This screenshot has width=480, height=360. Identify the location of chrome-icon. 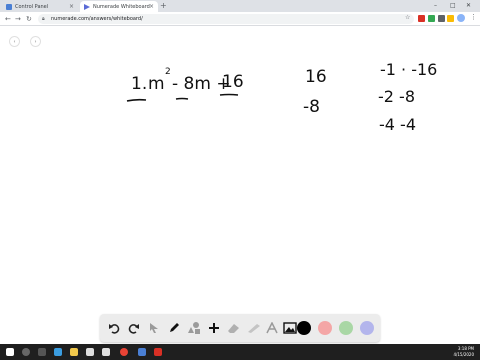
(124, 352).